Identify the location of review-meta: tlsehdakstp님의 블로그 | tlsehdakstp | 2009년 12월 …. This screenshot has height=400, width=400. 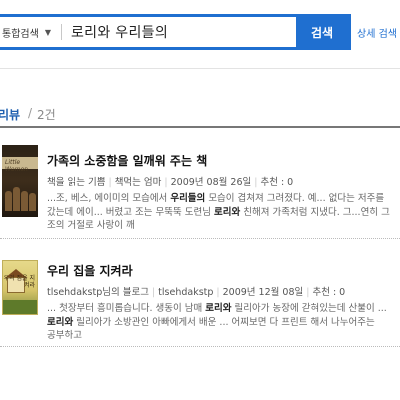
(196, 292).